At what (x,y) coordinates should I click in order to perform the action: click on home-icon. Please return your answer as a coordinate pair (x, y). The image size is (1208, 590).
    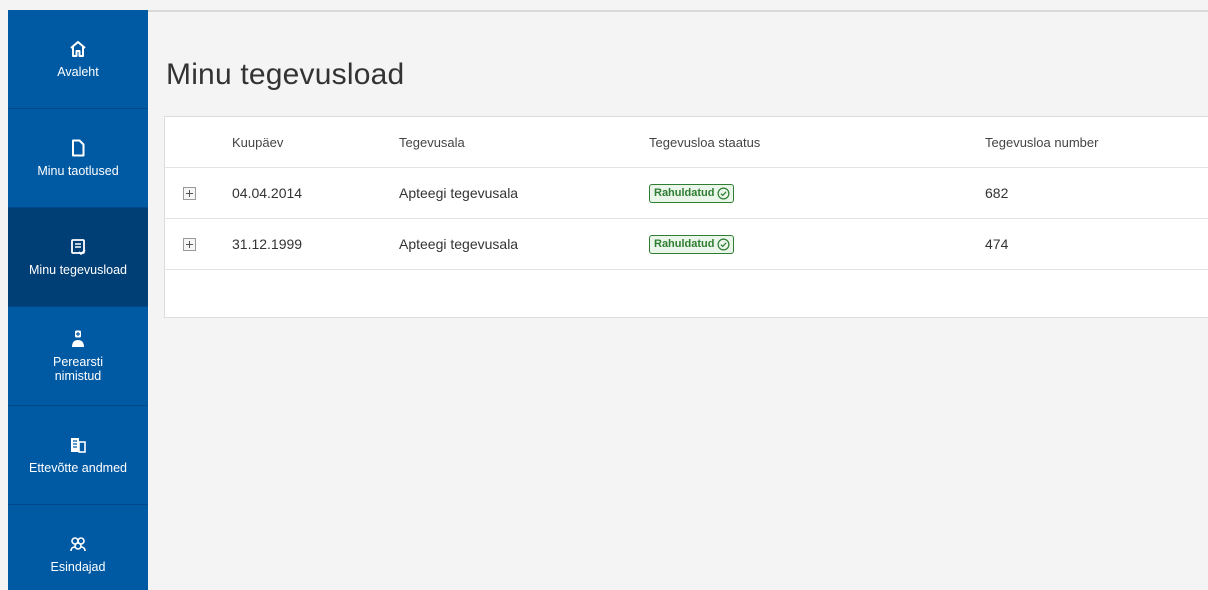
    Looking at the image, I should click on (78, 49).